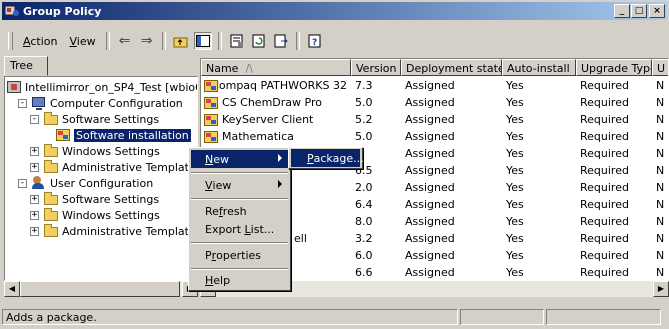 Image resolution: width=669 pixels, height=329 pixels. What do you see at coordinates (94, 199) in the screenshot?
I see `tree-item: + Software Settings` at bounding box center [94, 199].